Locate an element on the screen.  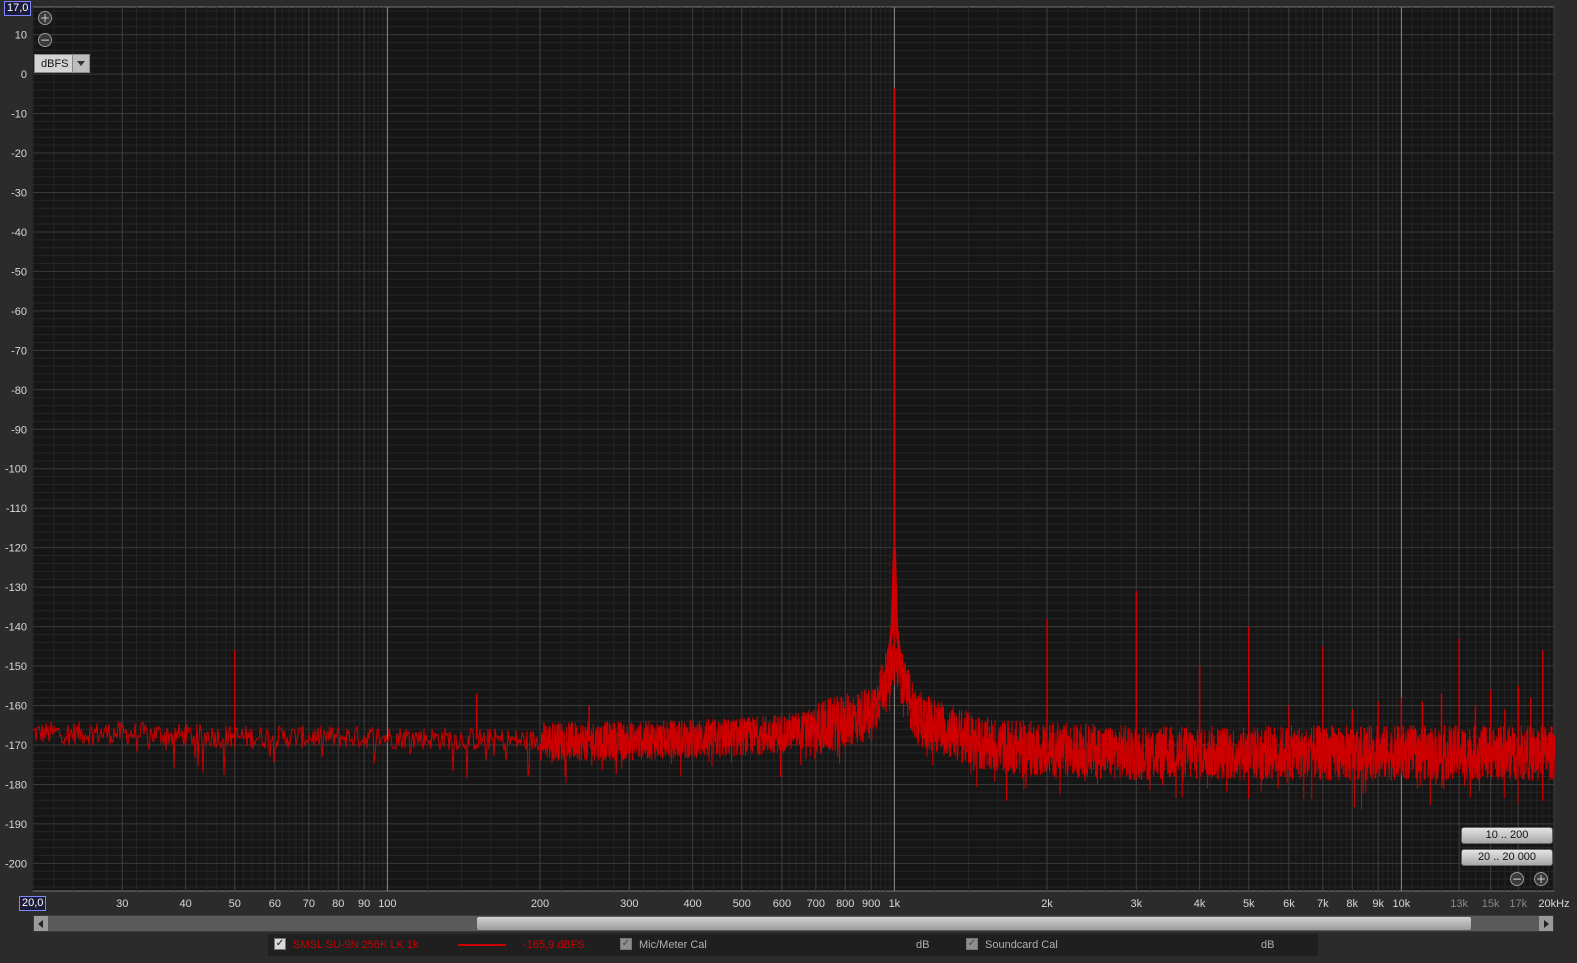
range-20-20000-button: 20 .. 20 000 is located at coordinates (1507, 857).